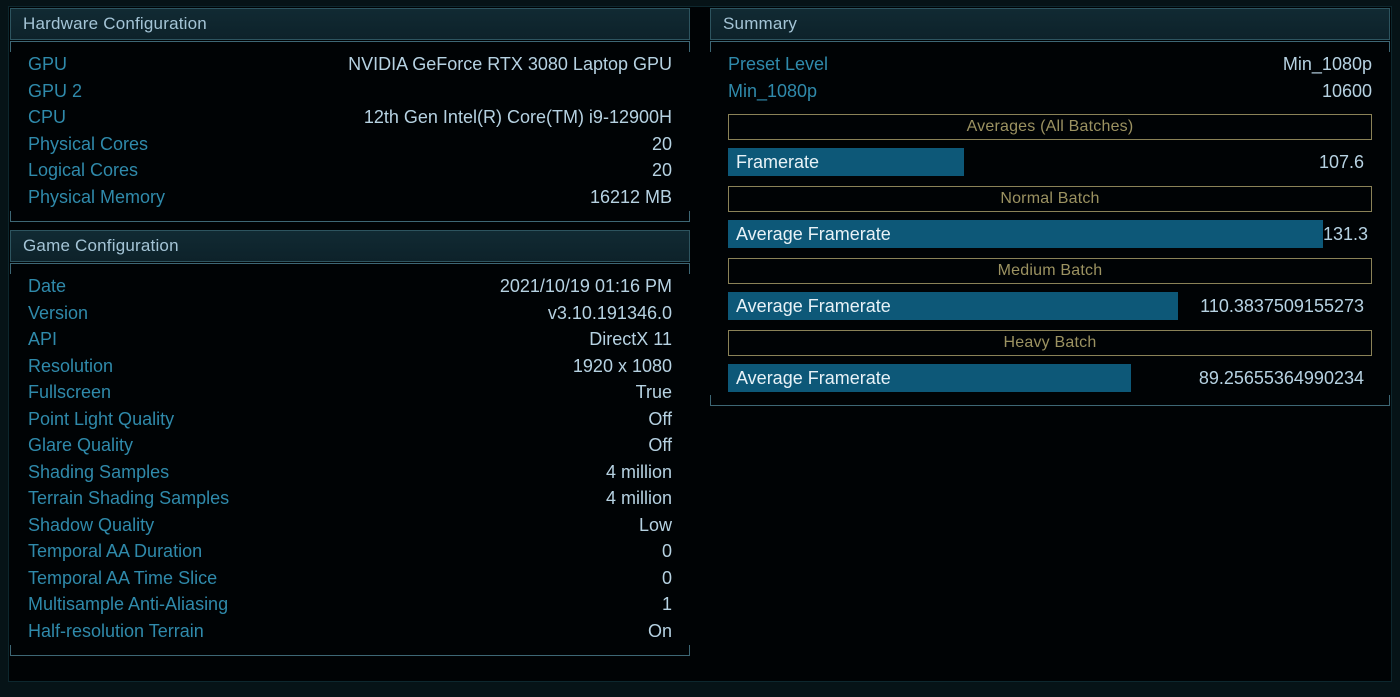 The image size is (1400, 697). Describe the element at coordinates (1050, 162) in the screenshot. I see `framerate-bar-row: Framerate 107.6` at that location.